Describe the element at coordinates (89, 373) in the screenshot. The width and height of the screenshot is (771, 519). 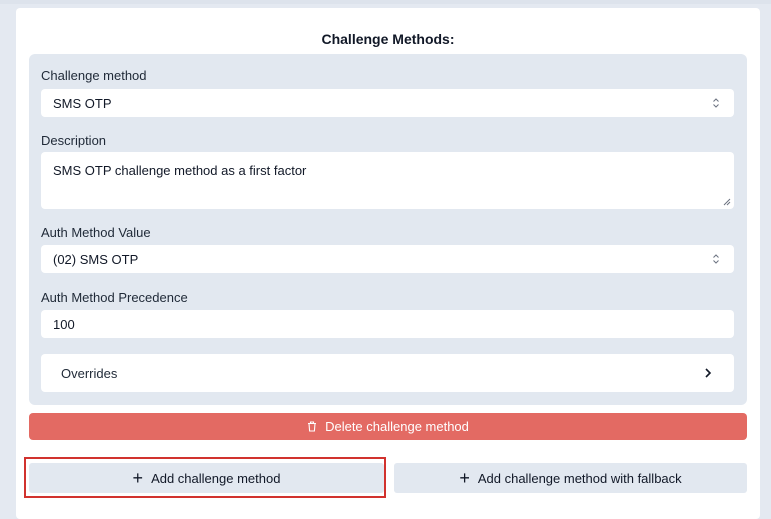
I see `overrides-label: Overrides` at that location.